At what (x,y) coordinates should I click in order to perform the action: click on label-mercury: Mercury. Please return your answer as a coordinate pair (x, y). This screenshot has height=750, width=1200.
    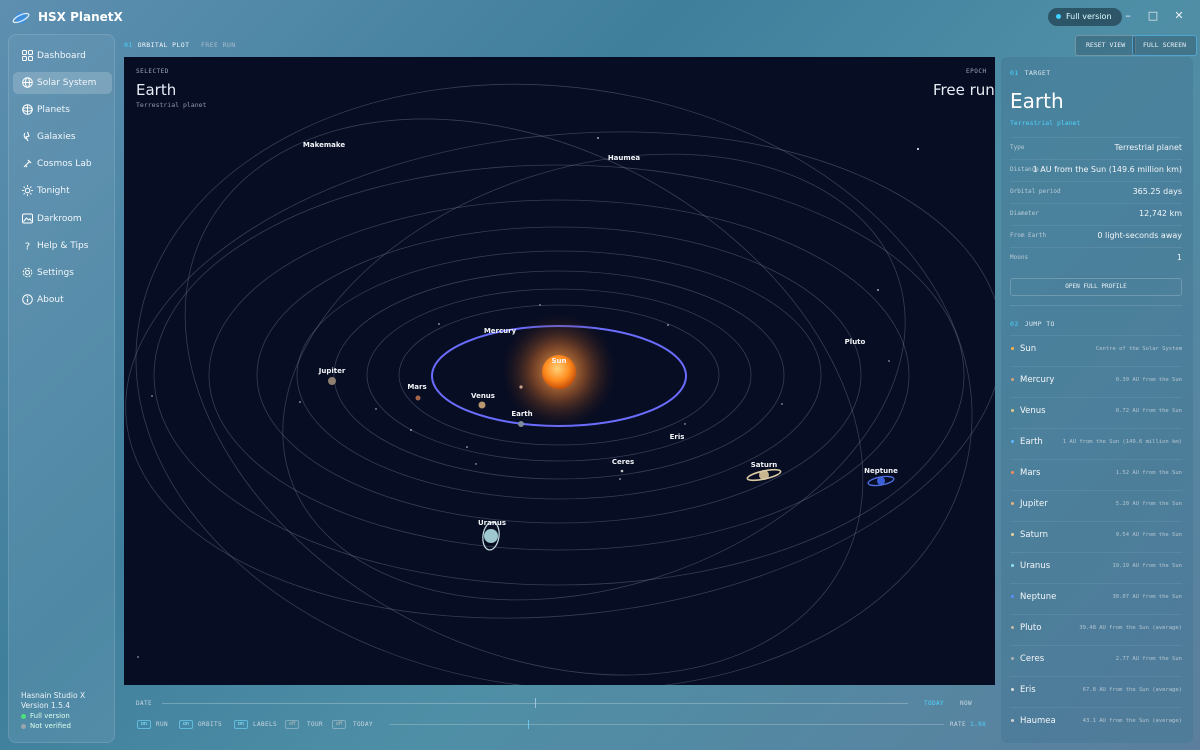
    Looking at the image, I should click on (500, 331).